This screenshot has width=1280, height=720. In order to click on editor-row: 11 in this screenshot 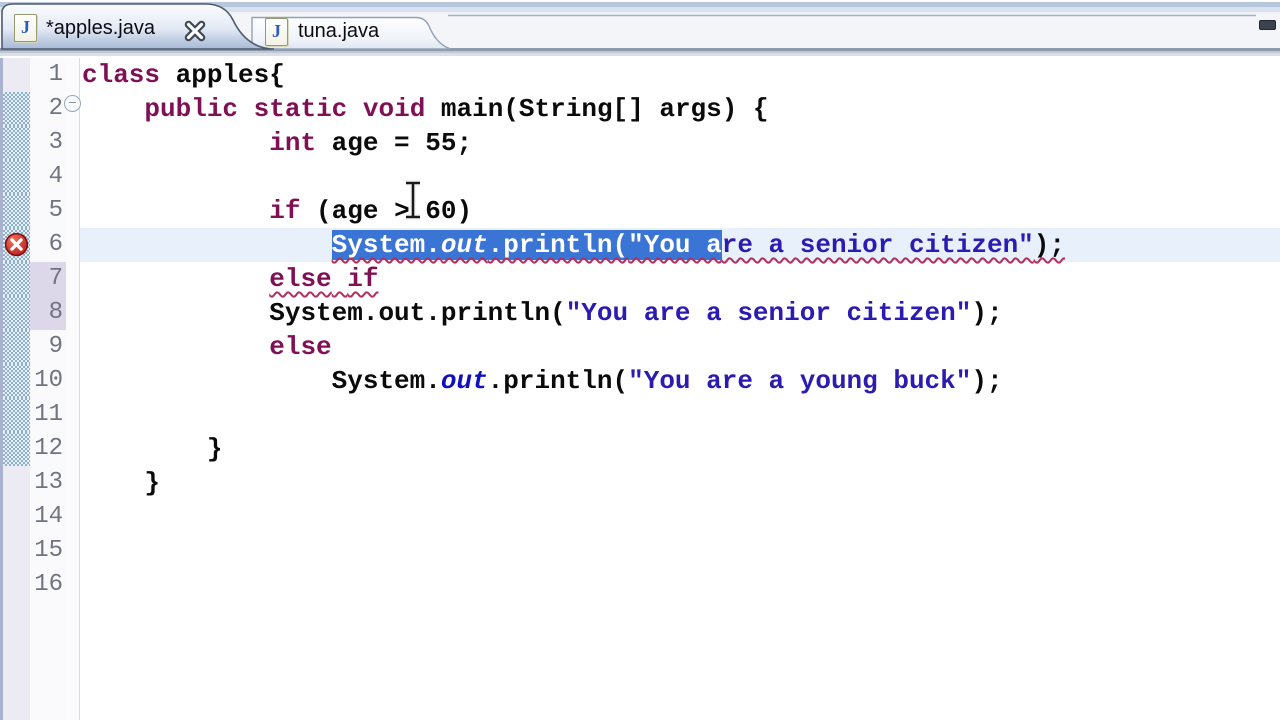, I will do `click(640, 415)`.